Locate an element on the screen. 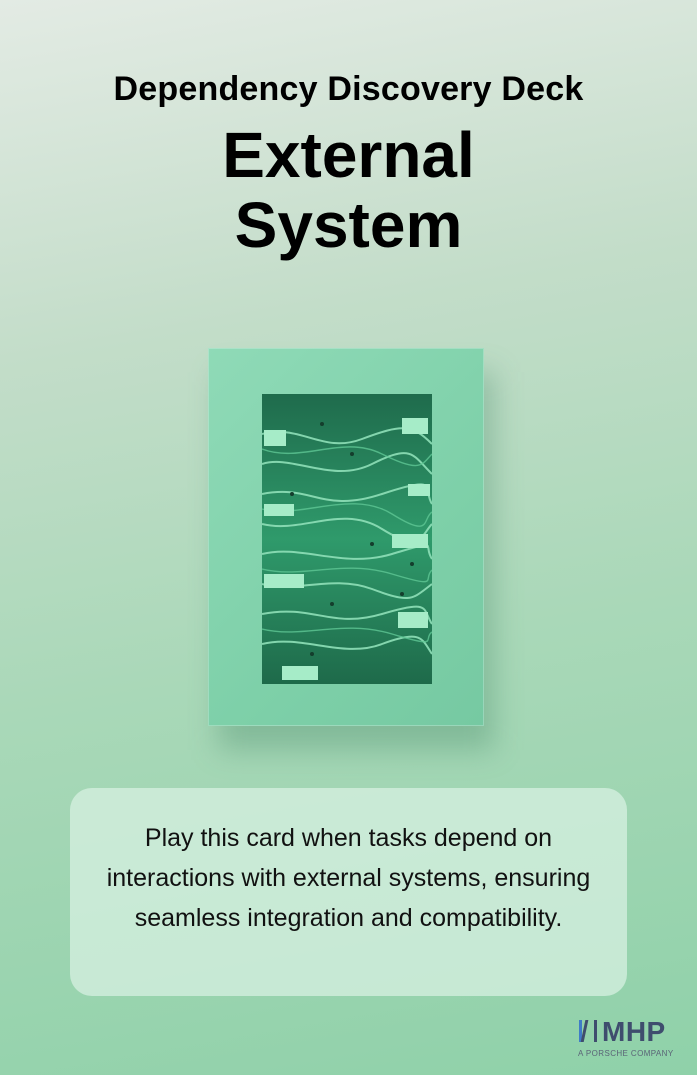  logo-name: MHP is located at coordinates (634, 1031).